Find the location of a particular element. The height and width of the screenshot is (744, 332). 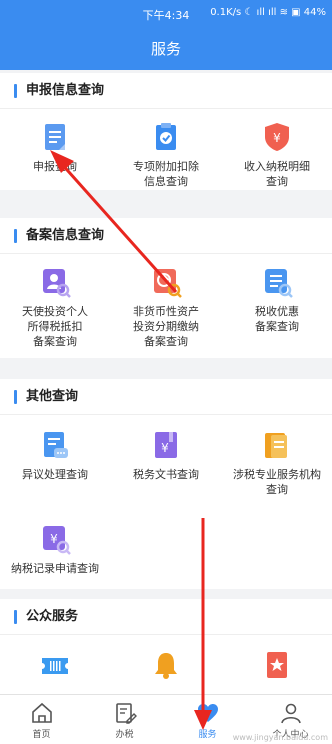

edit-icon is located at coordinates (126, 713).